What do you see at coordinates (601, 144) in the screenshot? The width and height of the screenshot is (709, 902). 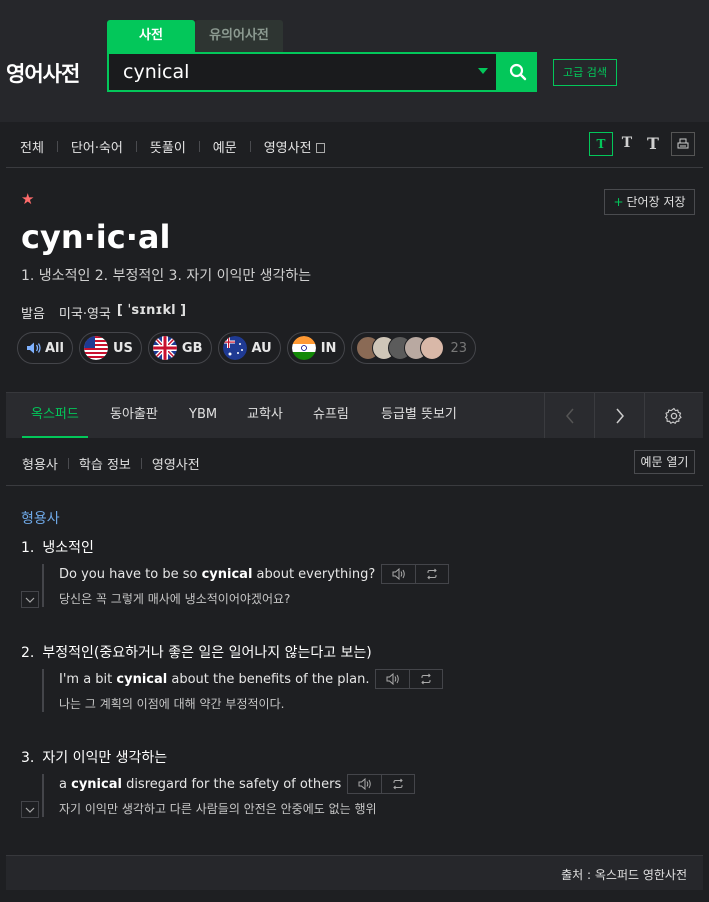 I see `font-size-small-button: T` at bounding box center [601, 144].